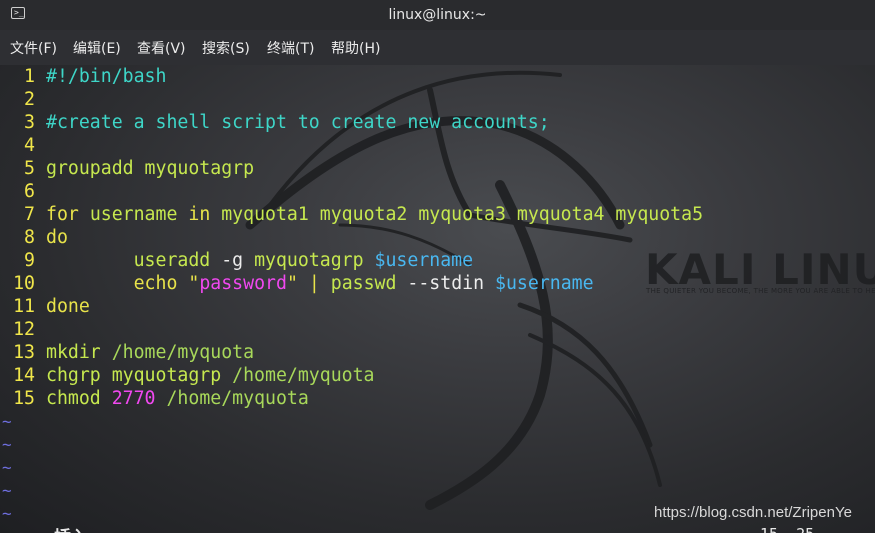 Image resolution: width=875 pixels, height=533 pixels. I want to click on line-number: 13, so click(24, 352).